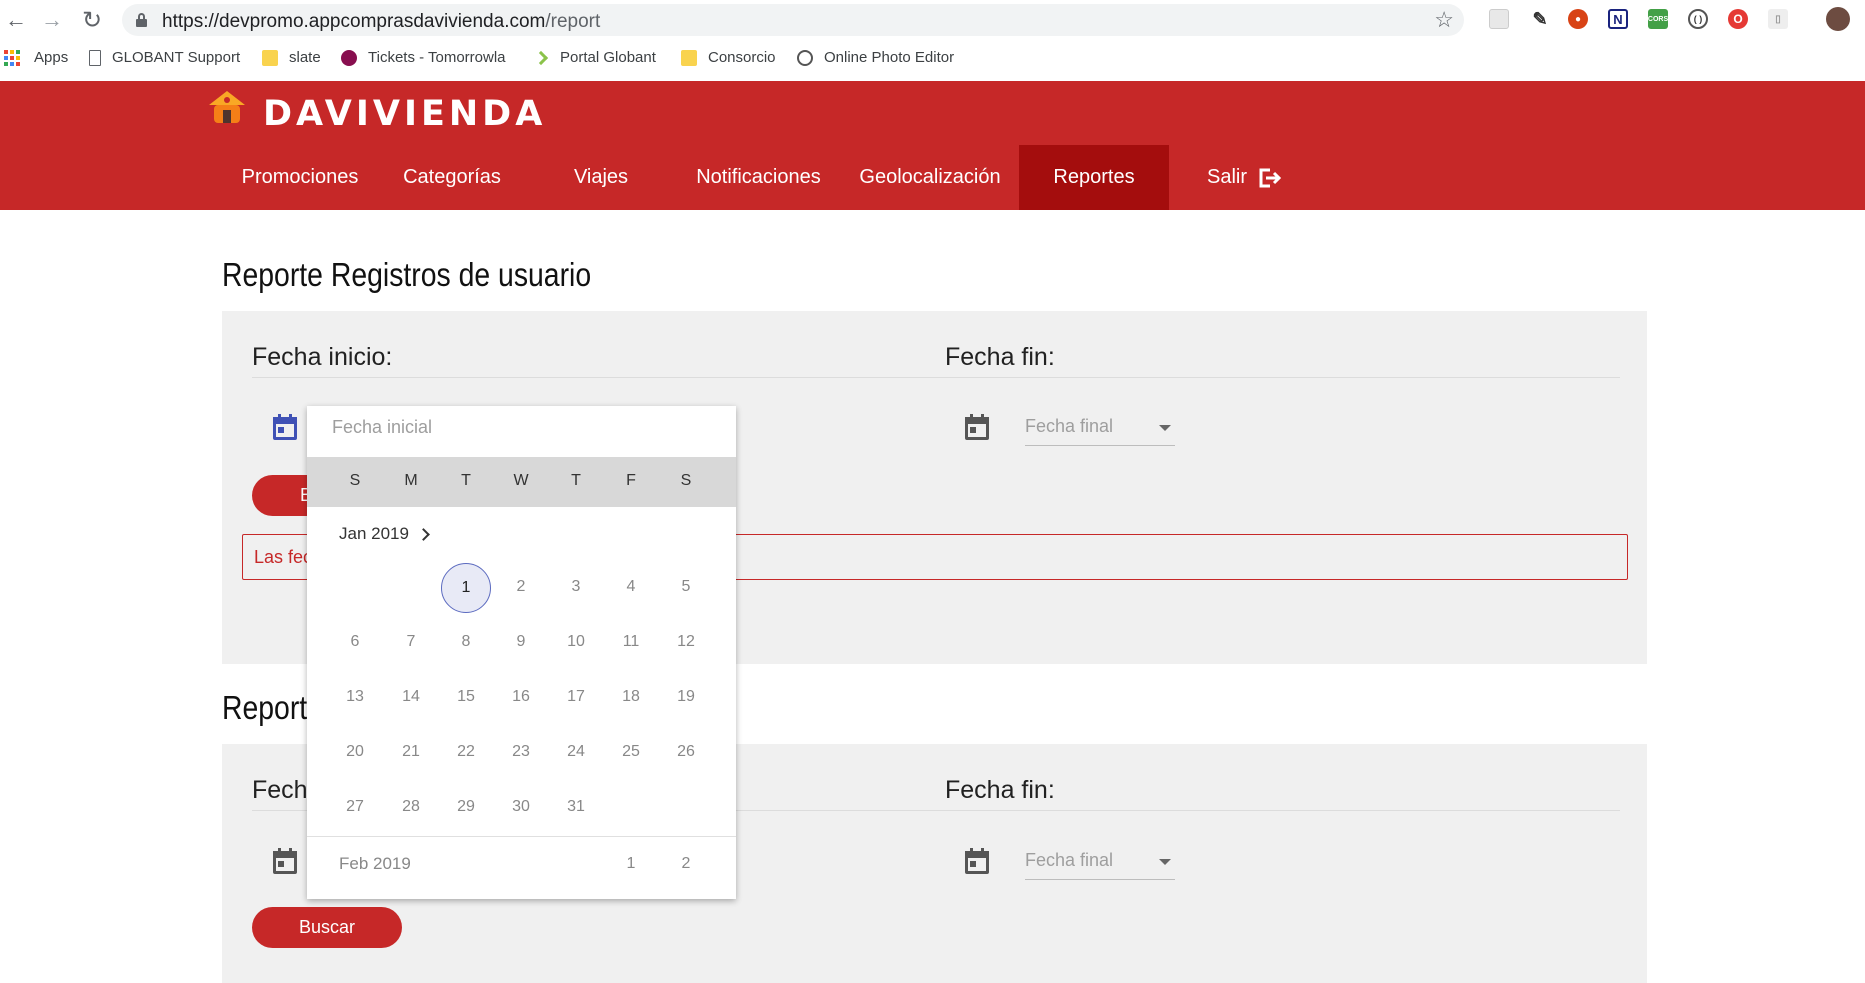  What do you see at coordinates (16, 20) in the screenshot?
I see `back-arrow-icon: ←` at bounding box center [16, 20].